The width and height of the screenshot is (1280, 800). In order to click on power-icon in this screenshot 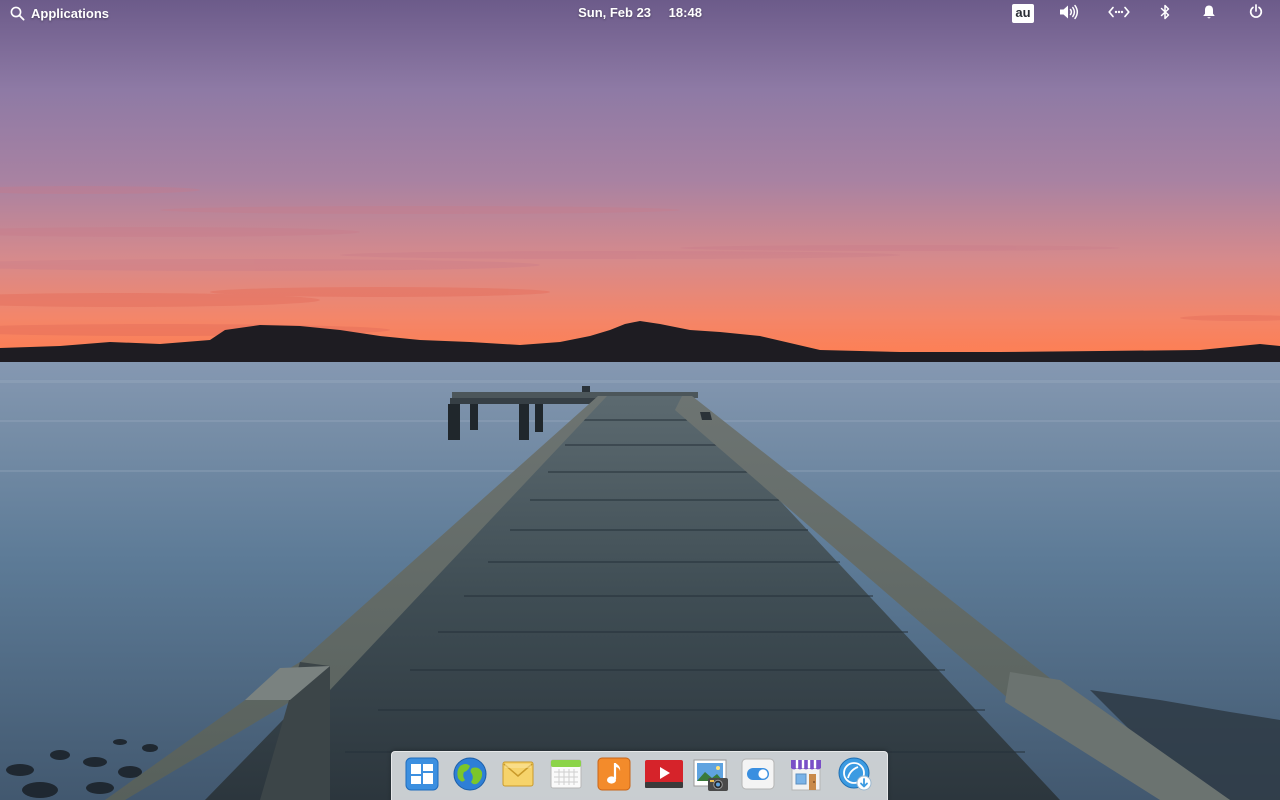, I will do `click(1256, 13)`.